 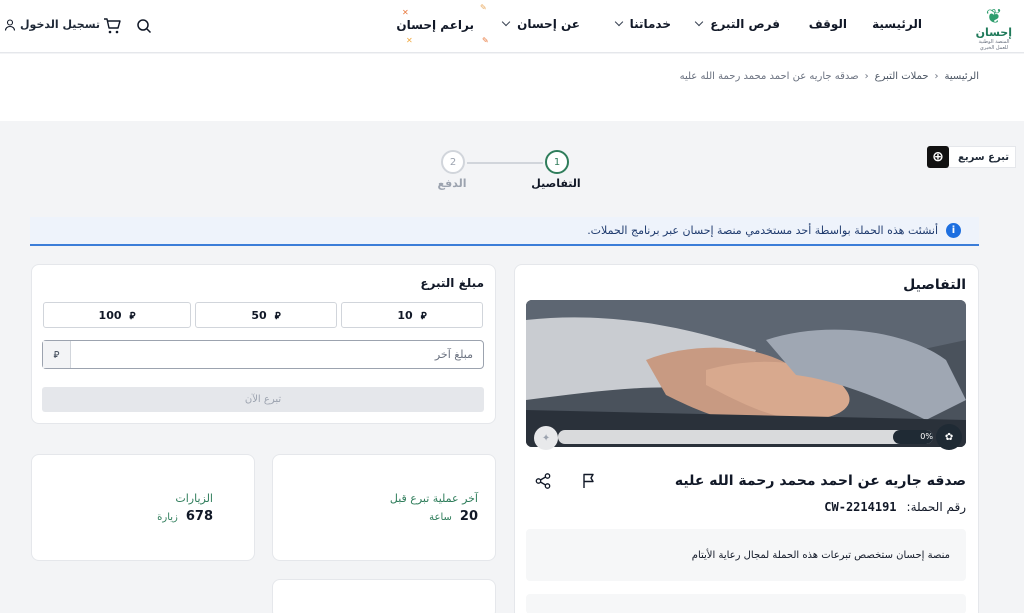 What do you see at coordinates (746, 603) in the screenshot?
I see `details-extra-box` at bounding box center [746, 603].